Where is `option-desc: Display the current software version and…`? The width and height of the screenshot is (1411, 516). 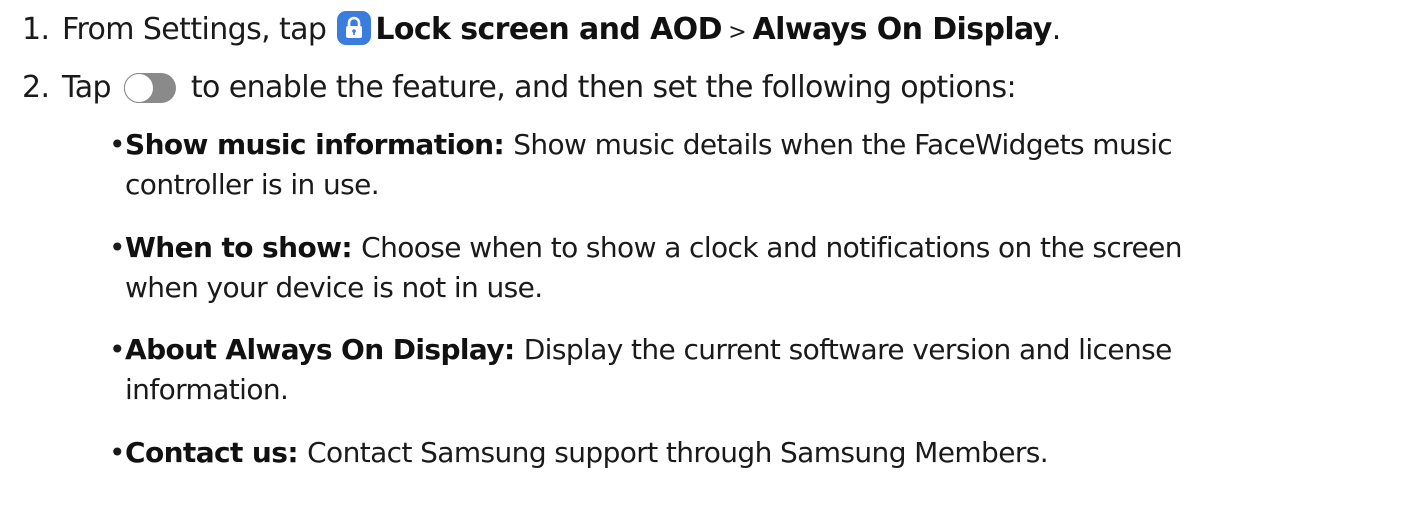 option-desc: Display the current software version and… is located at coordinates (848, 349).